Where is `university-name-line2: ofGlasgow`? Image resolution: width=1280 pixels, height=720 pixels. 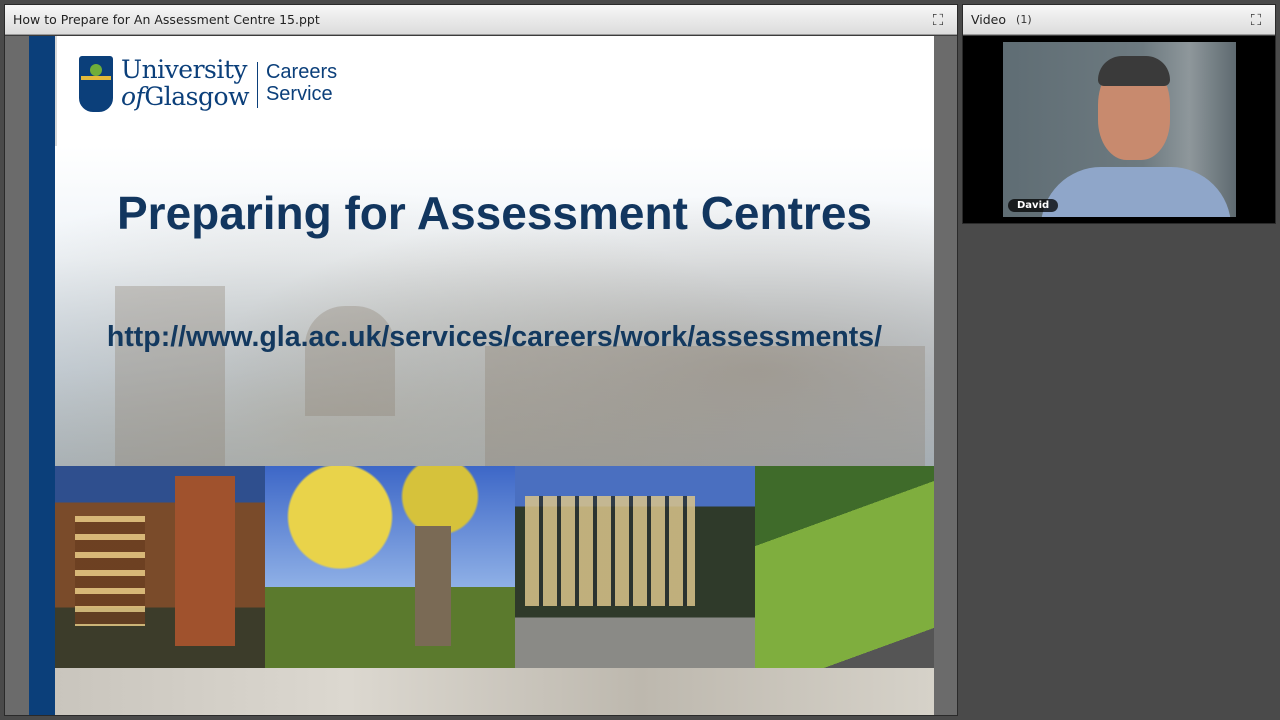
university-name-line2: ofGlasgow is located at coordinates (185, 96).